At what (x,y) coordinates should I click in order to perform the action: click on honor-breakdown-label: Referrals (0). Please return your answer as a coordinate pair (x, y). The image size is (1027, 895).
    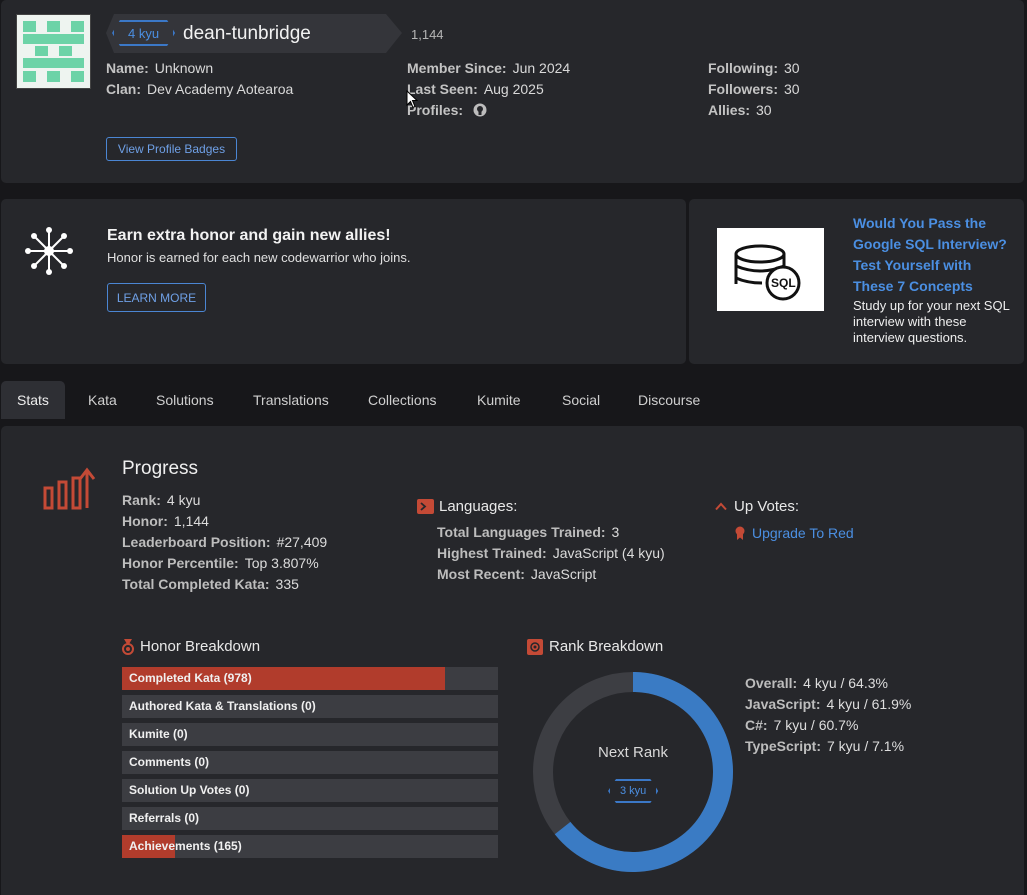
    Looking at the image, I should click on (164, 818).